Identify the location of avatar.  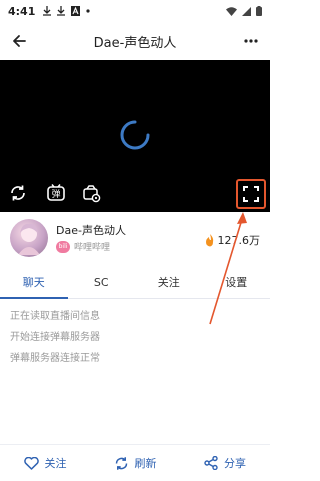
(29, 238).